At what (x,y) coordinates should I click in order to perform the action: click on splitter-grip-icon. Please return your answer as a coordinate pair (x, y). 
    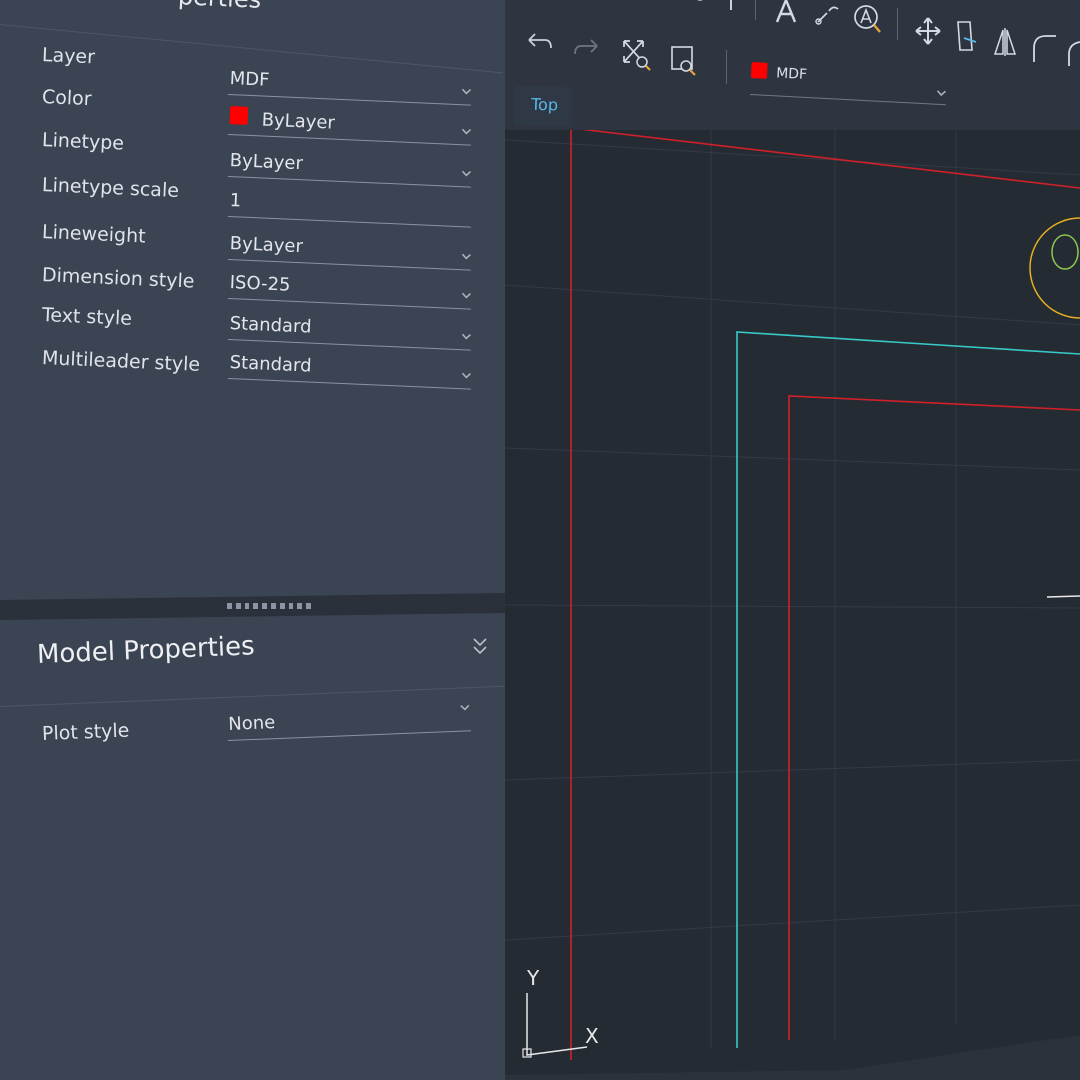
    Looking at the image, I should click on (269, 607).